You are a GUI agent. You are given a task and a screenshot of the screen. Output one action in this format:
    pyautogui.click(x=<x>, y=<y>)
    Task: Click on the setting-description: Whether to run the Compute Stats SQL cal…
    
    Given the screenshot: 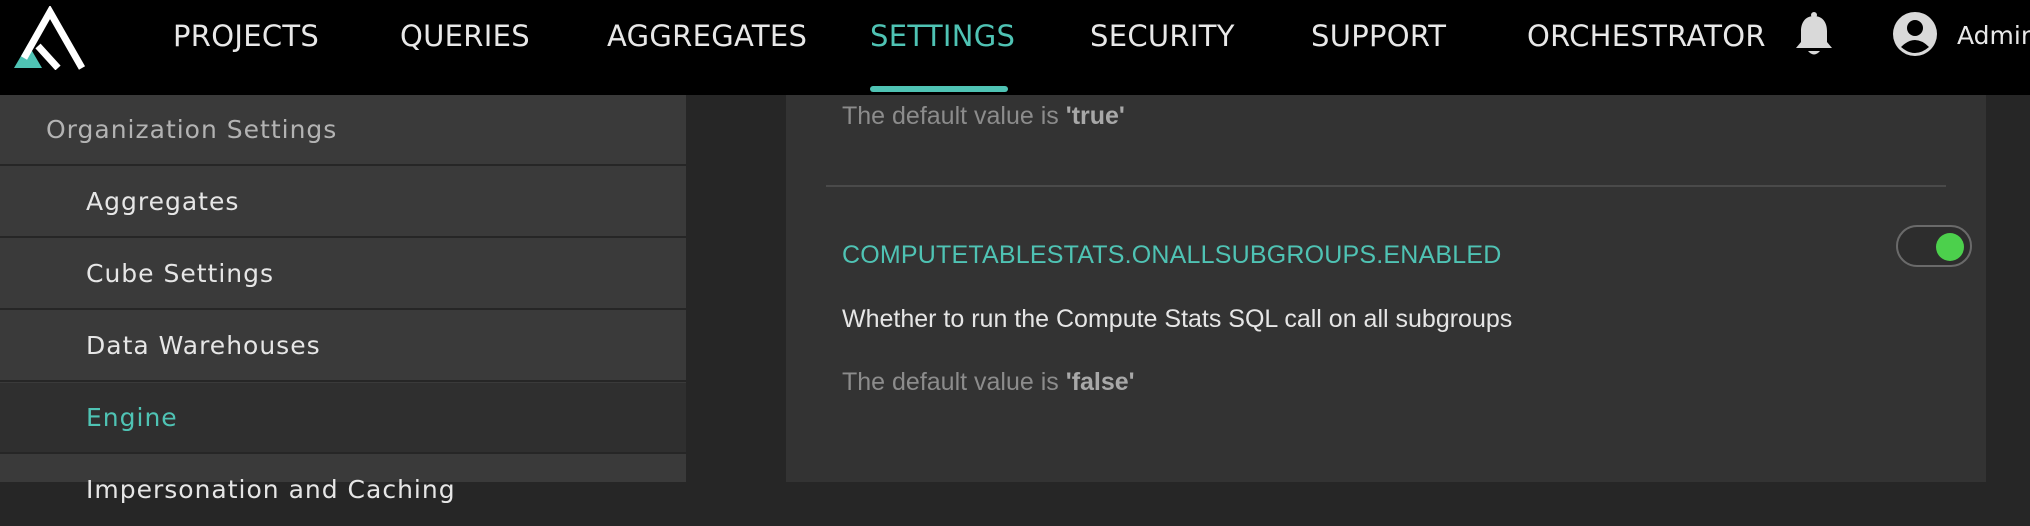 What is the action you would take?
    pyautogui.click(x=1177, y=319)
    